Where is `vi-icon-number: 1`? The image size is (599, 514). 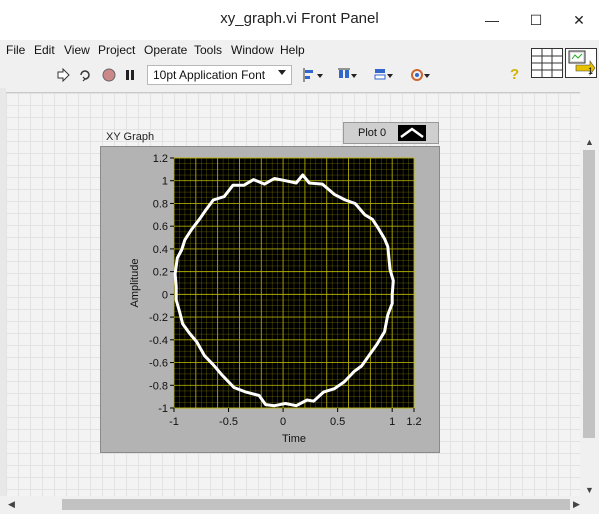
vi-icon-number: 1 is located at coordinates (591, 71).